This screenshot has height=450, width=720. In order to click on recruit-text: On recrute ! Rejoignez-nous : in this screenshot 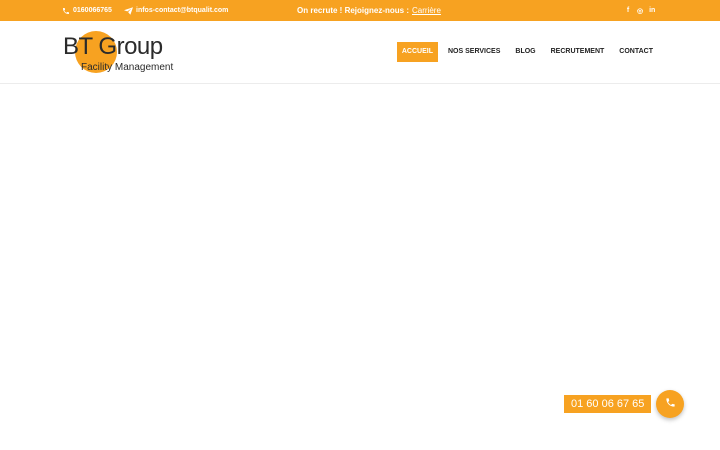, I will do `click(353, 10)`.